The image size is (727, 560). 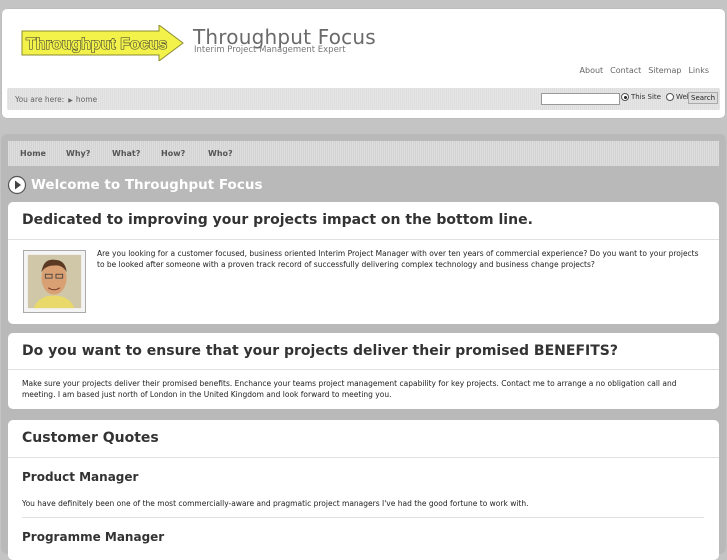 What do you see at coordinates (86, 99) in the screenshot?
I see `breadcrumb-home-link: home` at bounding box center [86, 99].